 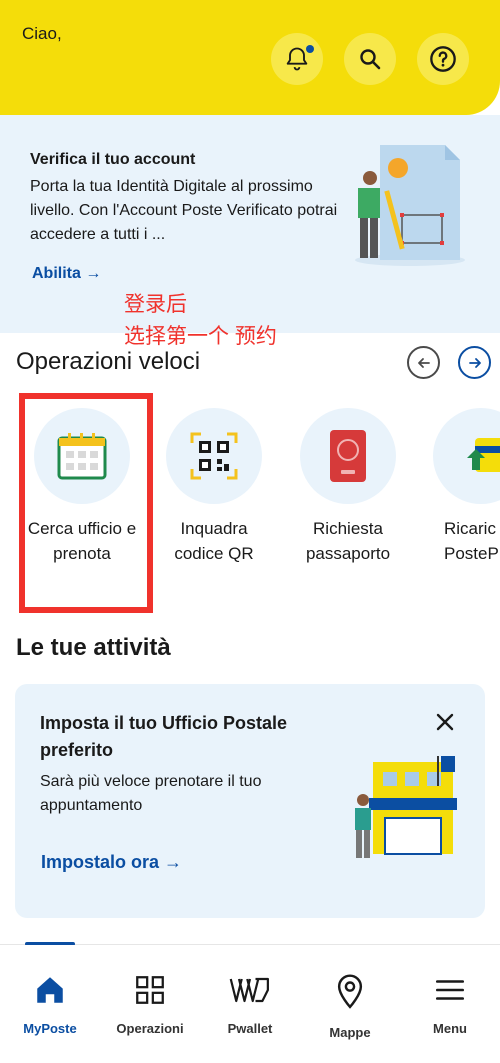 I want to click on notifications-button, so click(x=297, y=59).